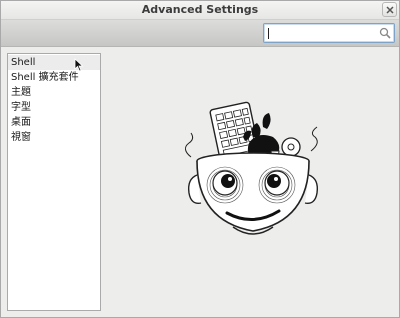 This screenshot has height=318, width=400. What do you see at coordinates (54, 107) in the screenshot?
I see `sidebar-item-fonts: 字型` at bounding box center [54, 107].